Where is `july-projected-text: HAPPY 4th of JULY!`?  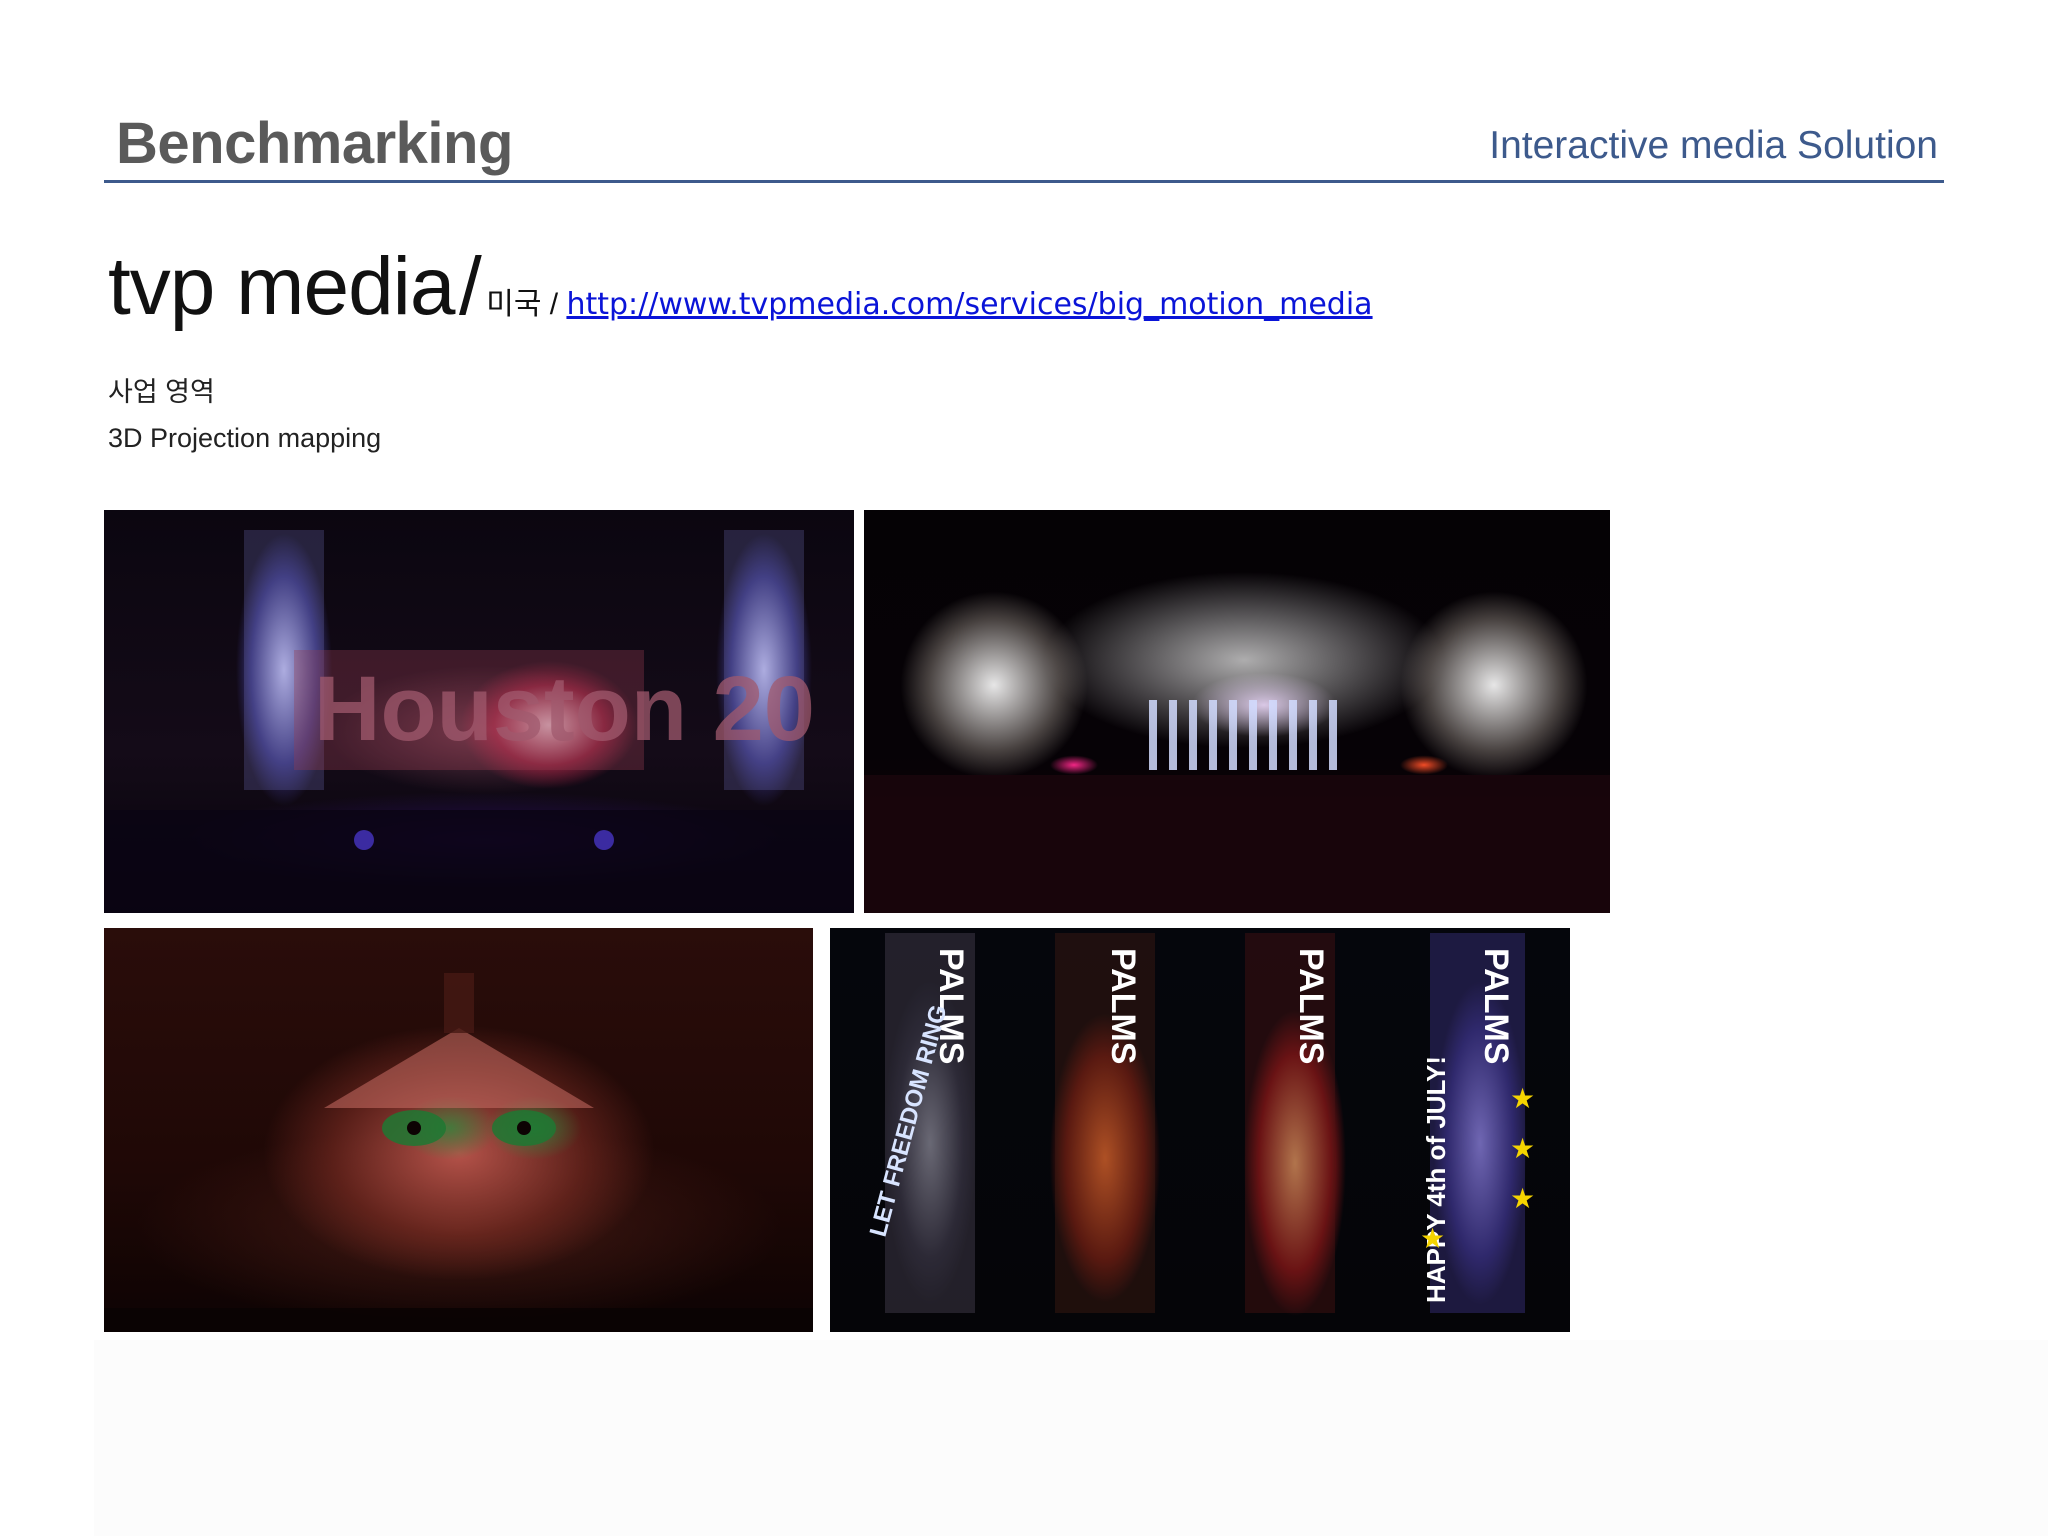 july-projected-text: HAPPY 4th of JULY! is located at coordinates (1436, 1179).